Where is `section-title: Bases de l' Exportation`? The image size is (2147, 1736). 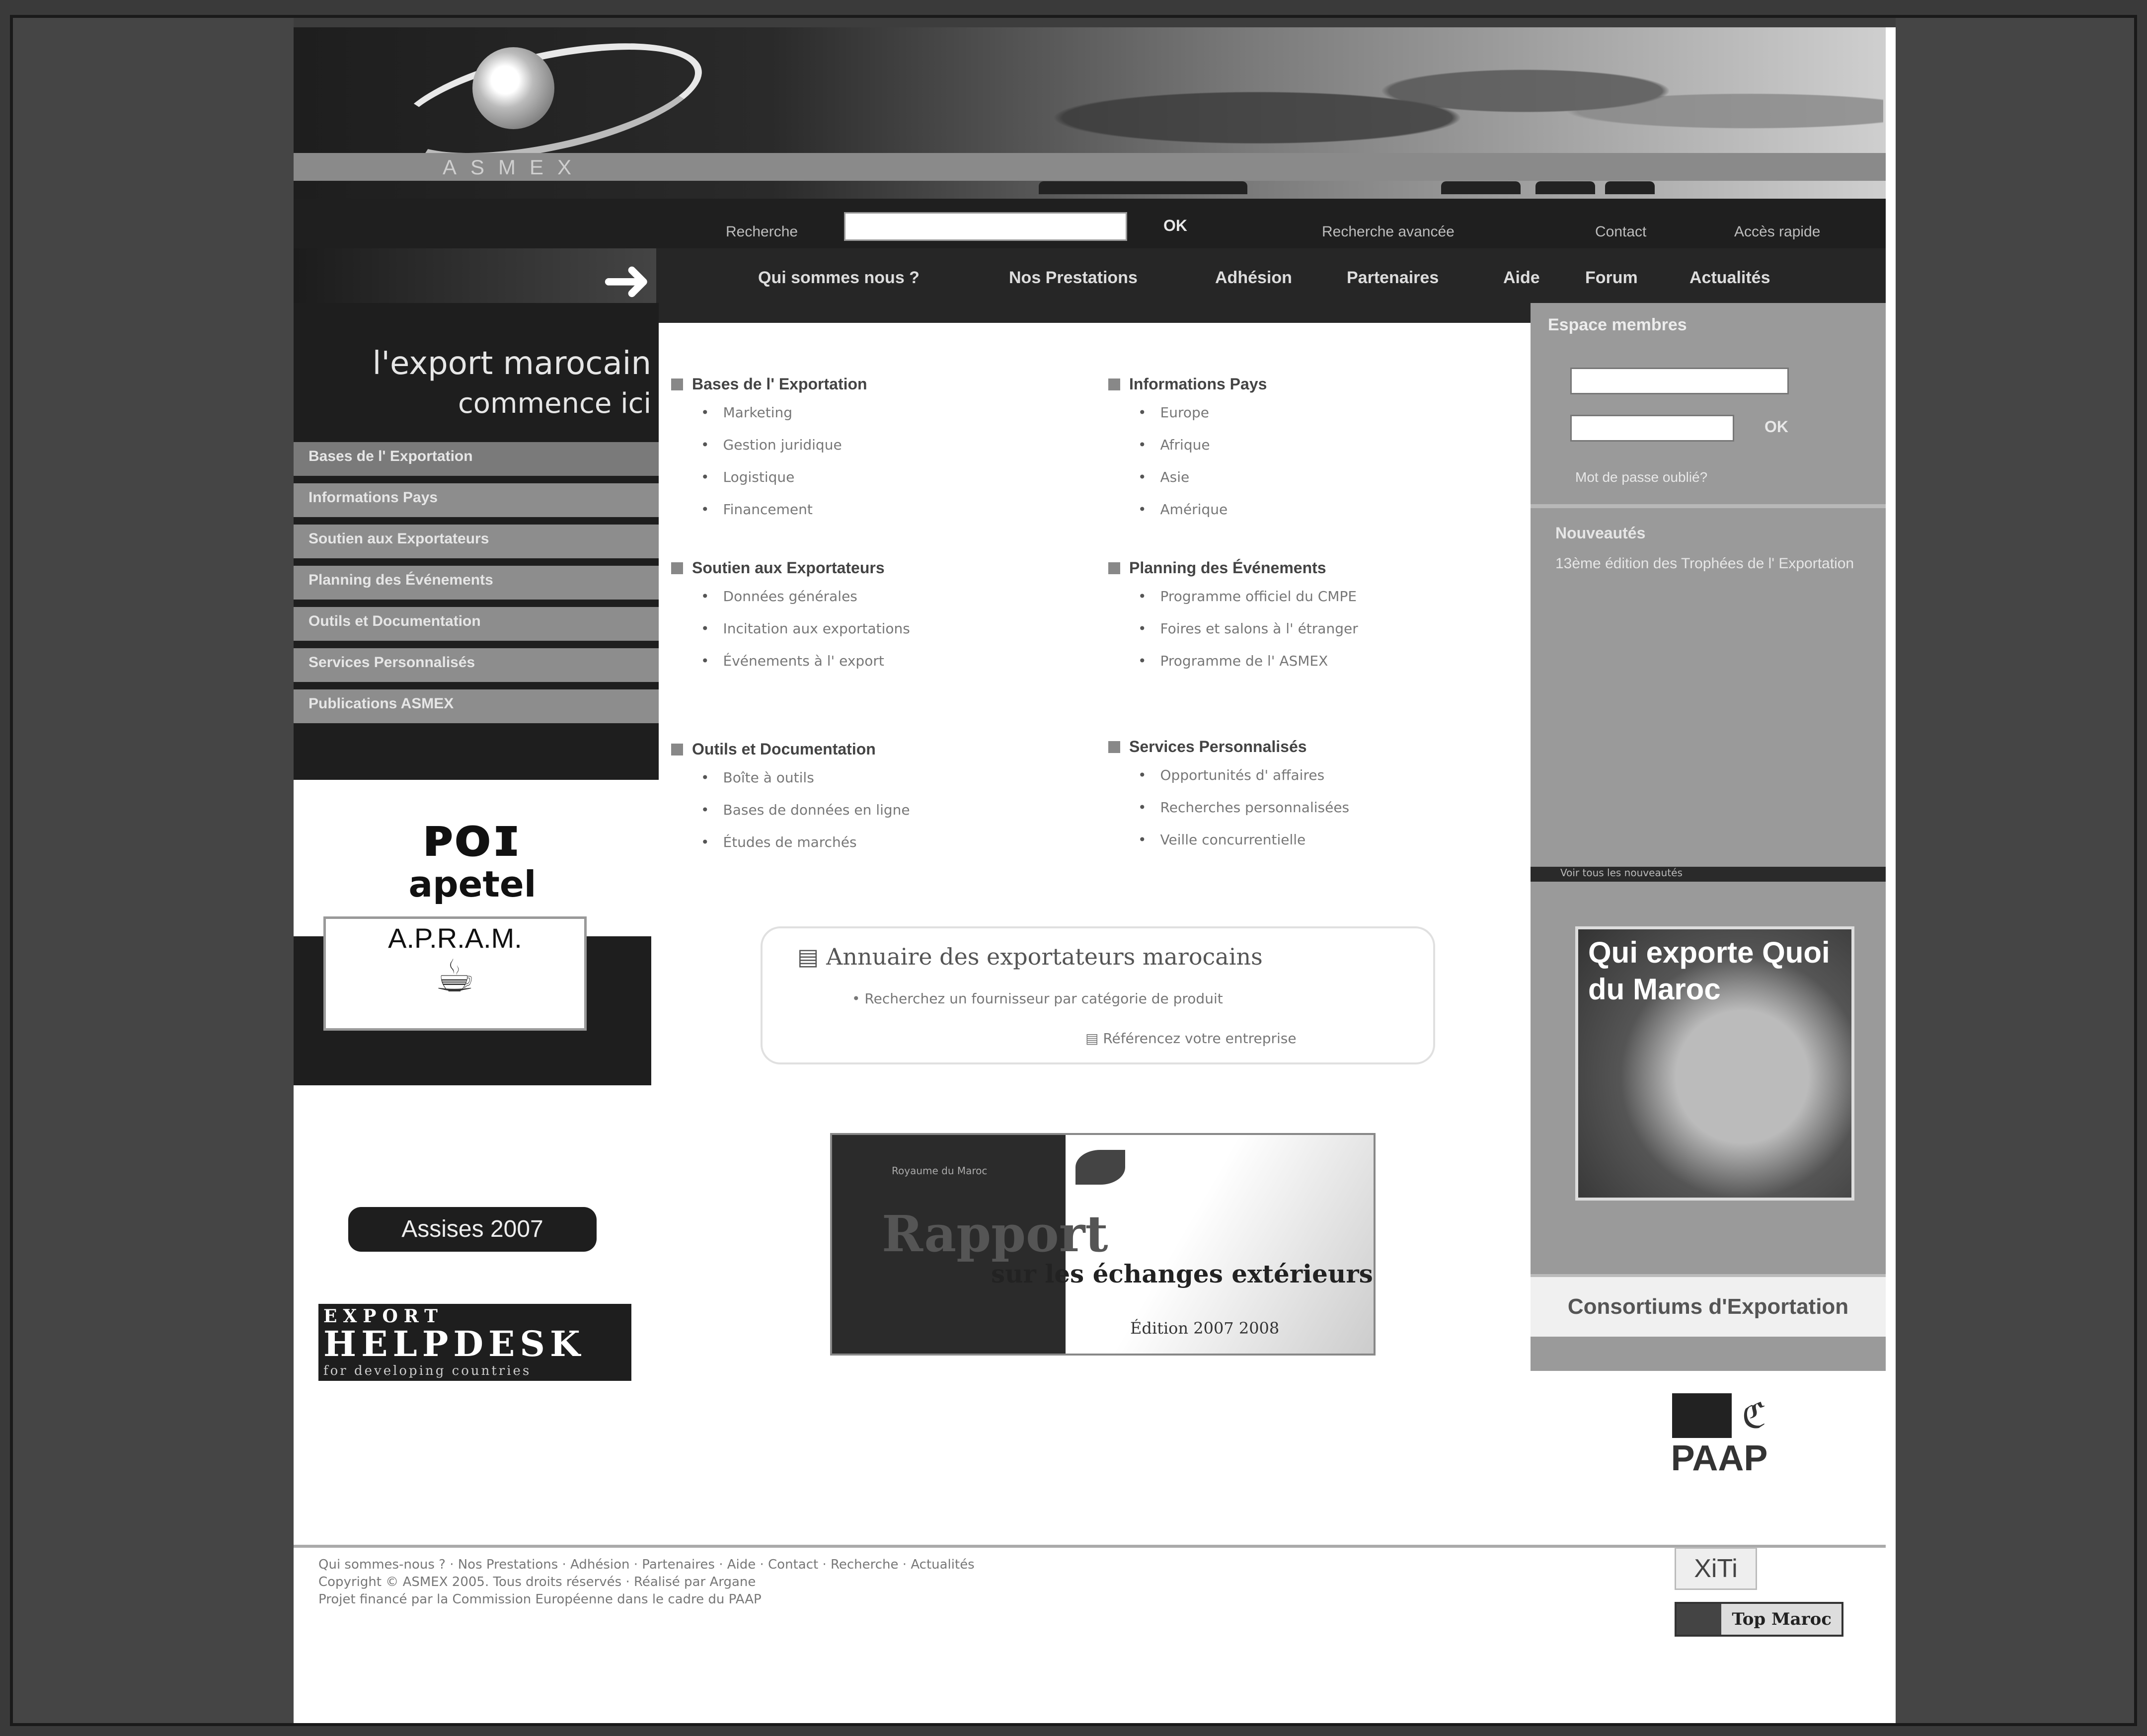
section-title: Bases de l' Exportation is located at coordinates (769, 384).